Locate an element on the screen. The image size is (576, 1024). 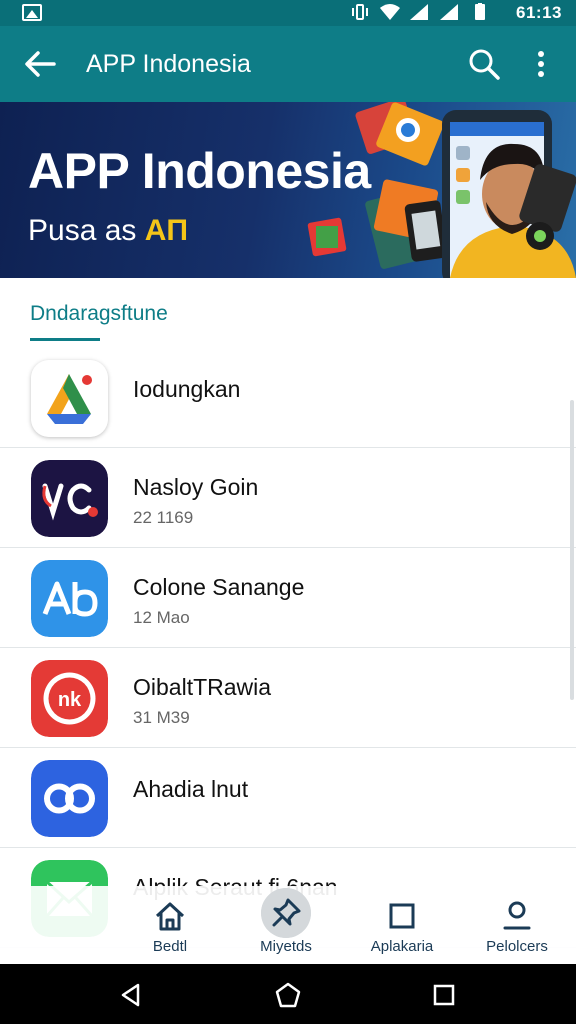
home-circle-icon is located at coordinates (288, 995).